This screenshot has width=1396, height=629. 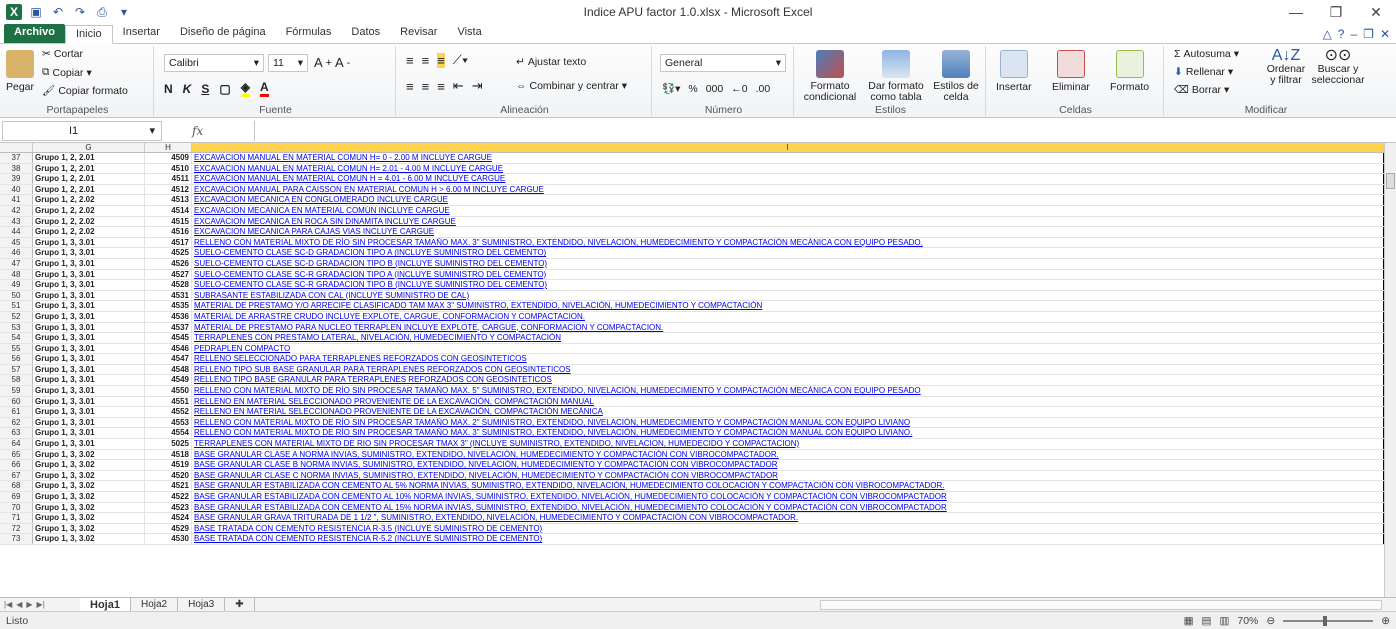 What do you see at coordinates (89, 200) in the screenshot?
I see `cell-group: Grupo 1, 2, 2.02` at bounding box center [89, 200].